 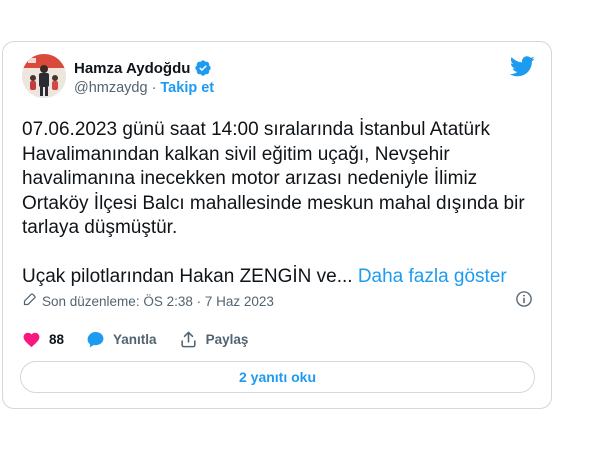 What do you see at coordinates (158, 301) in the screenshot?
I see `edited-label: Son düzenleme: ÖS 2:38 · 7 Haz 2023` at bounding box center [158, 301].